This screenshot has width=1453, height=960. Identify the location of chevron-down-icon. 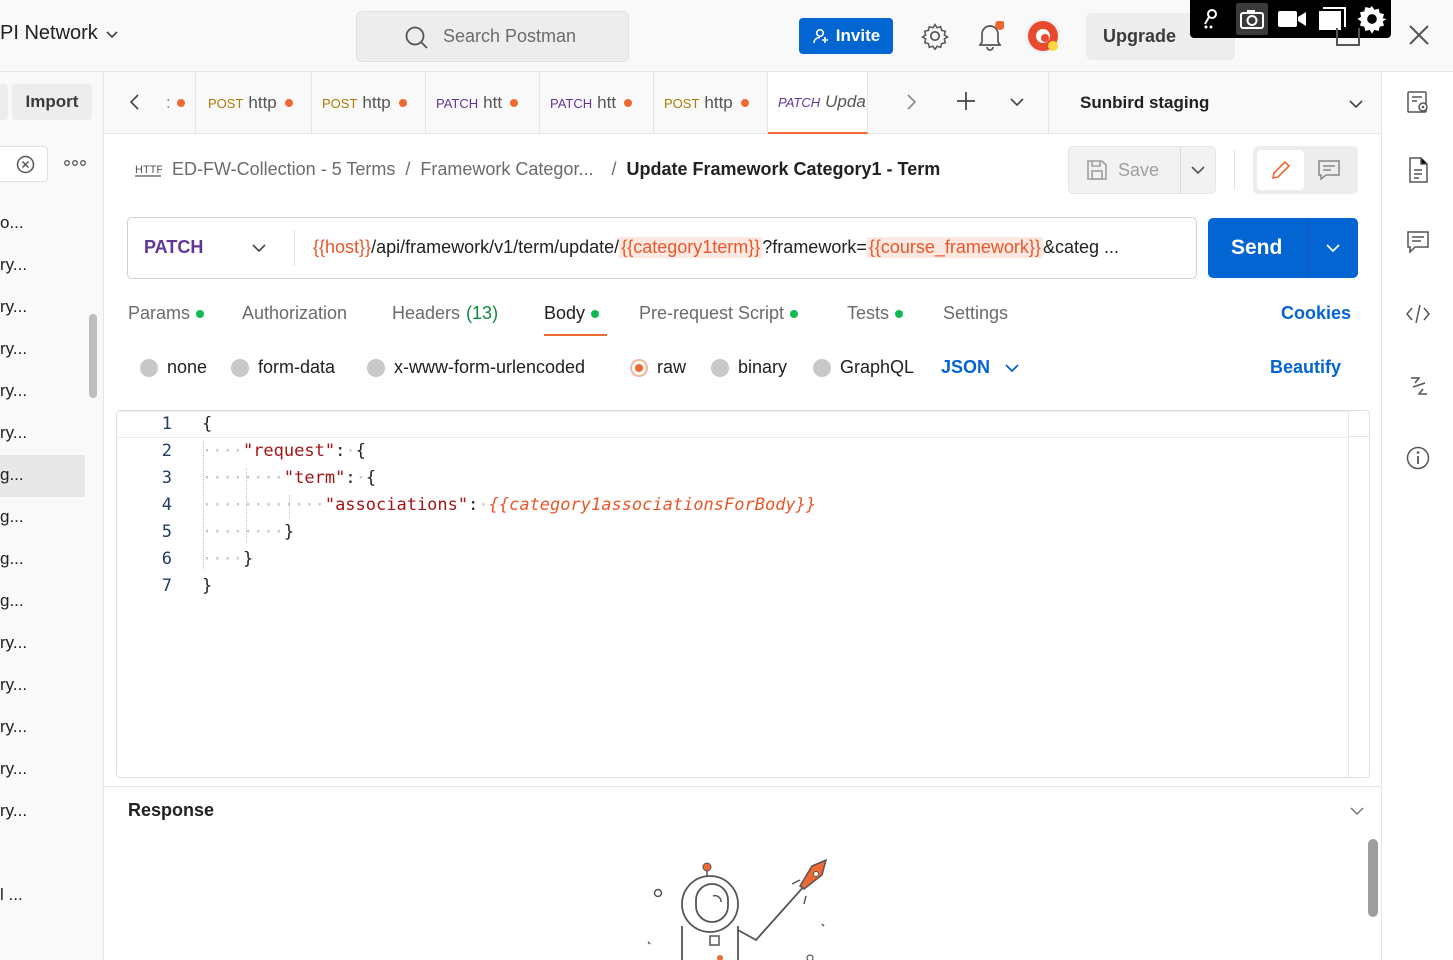
(259, 248).